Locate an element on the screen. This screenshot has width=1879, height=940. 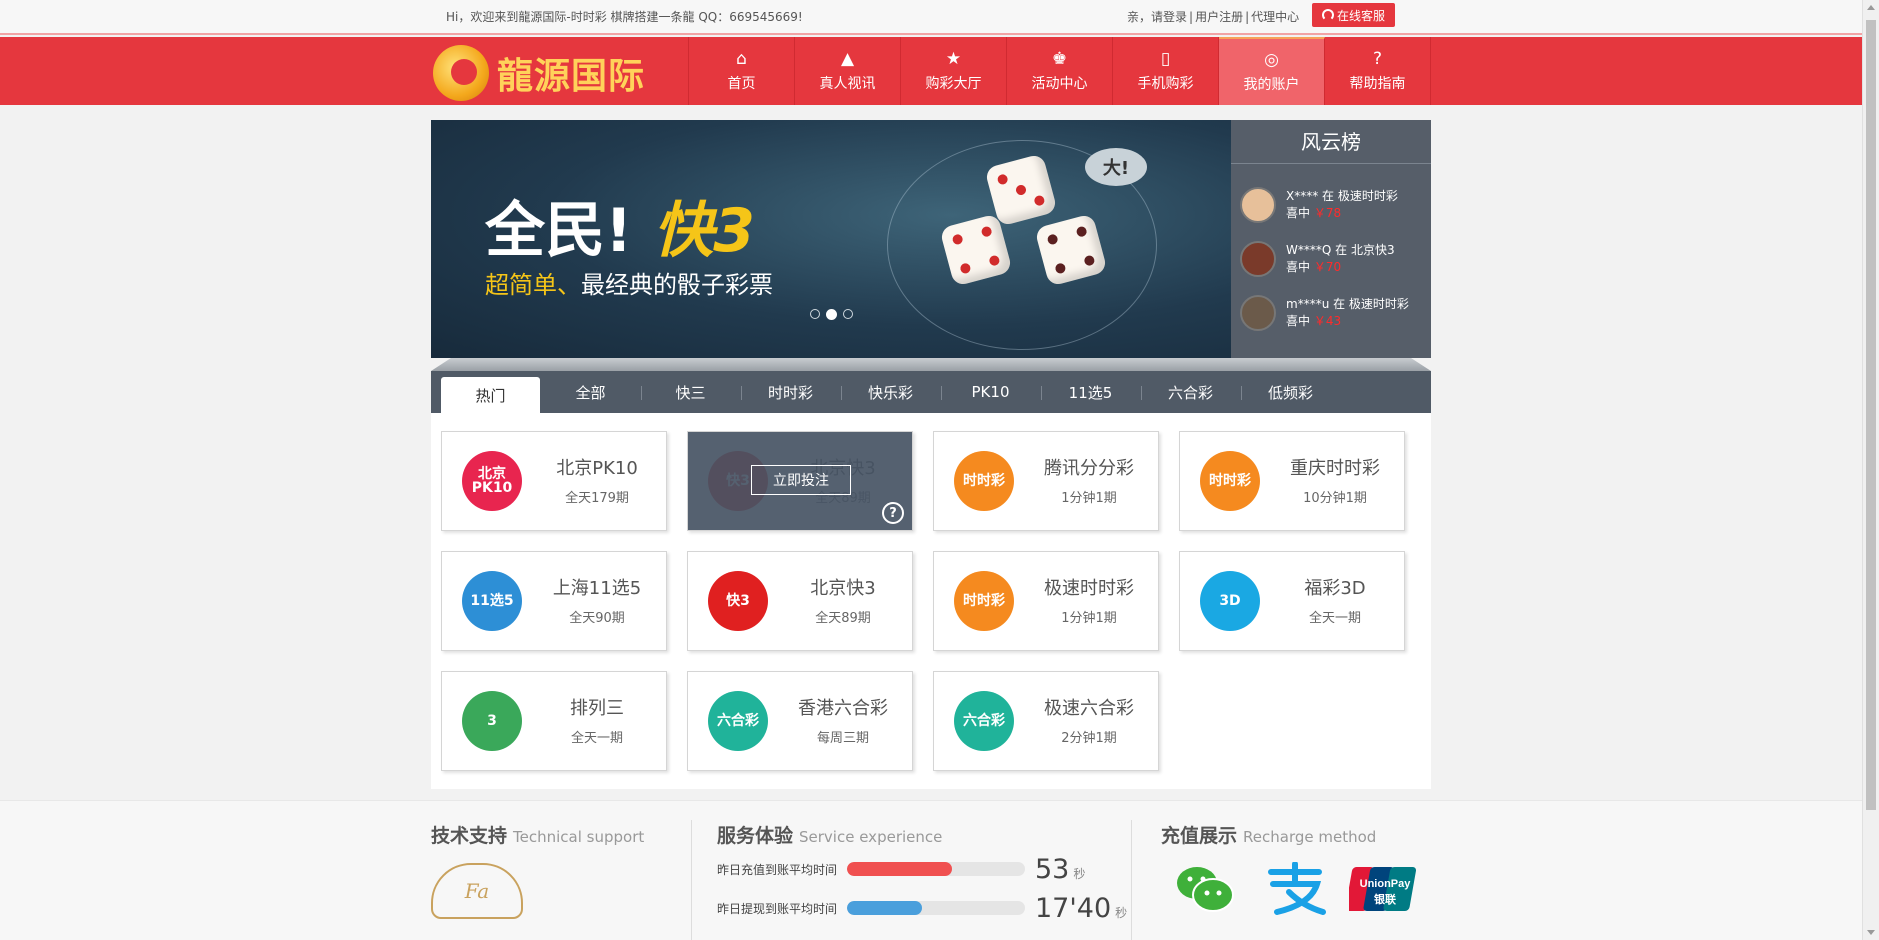
game-schedule: 2分钟1期 is located at coordinates (1089, 738).